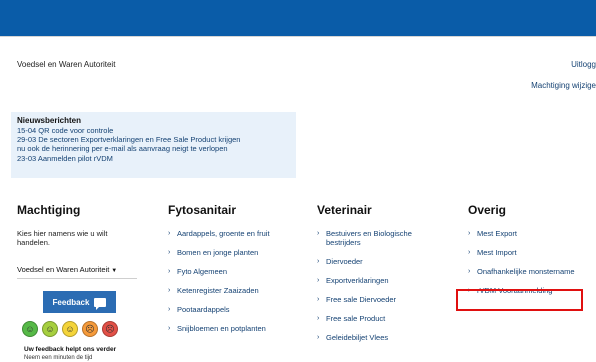 This screenshot has height=362, width=596. What do you see at coordinates (298, 18) in the screenshot?
I see `top-header-bar` at bounding box center [298, 18].